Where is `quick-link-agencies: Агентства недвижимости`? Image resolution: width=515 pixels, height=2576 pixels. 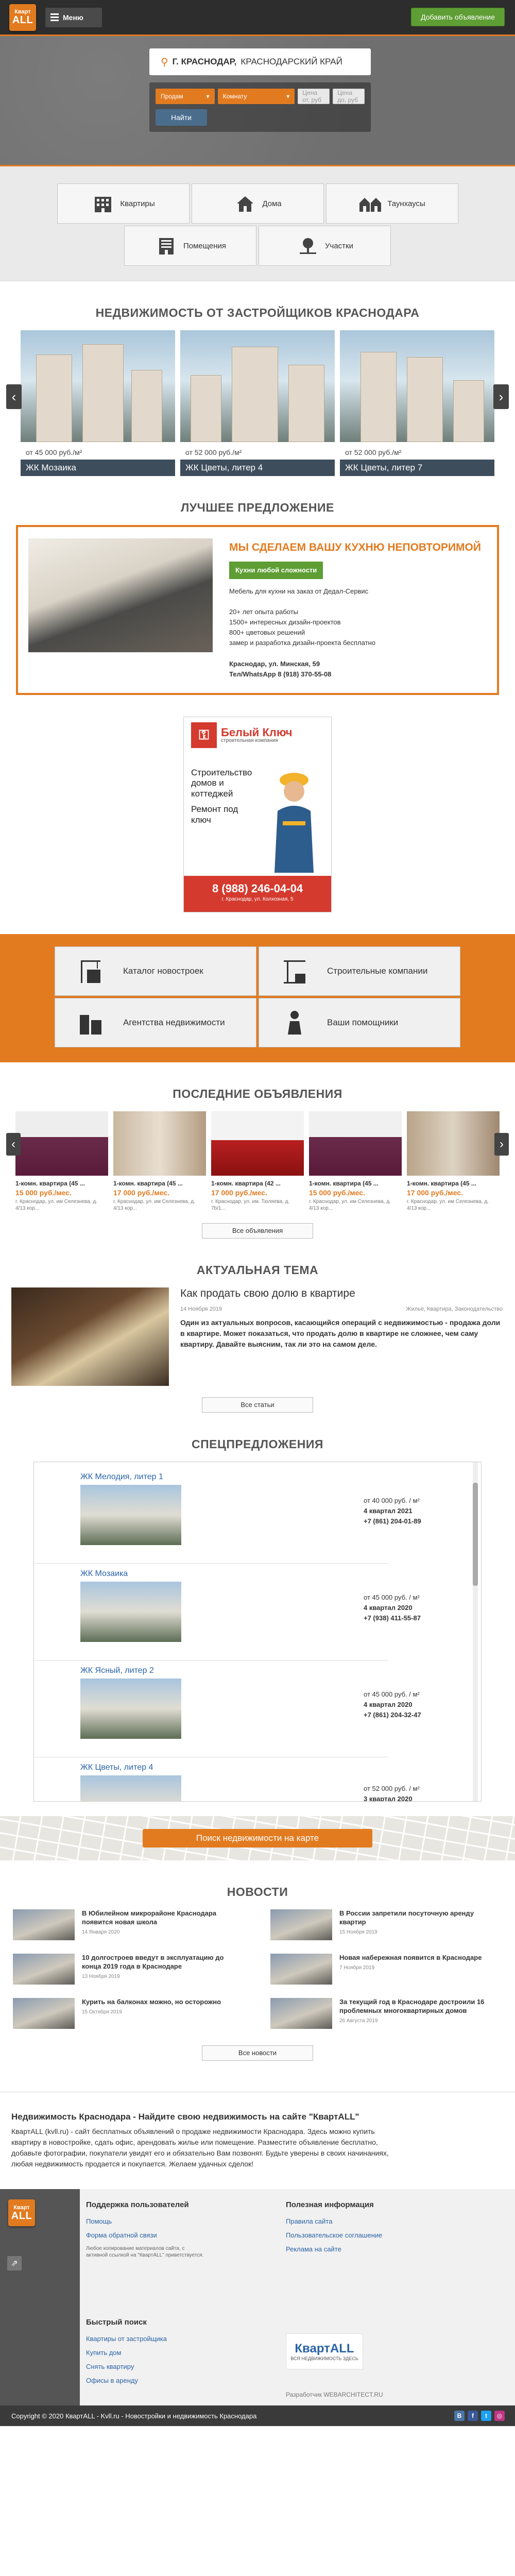 quick-link-agencies: Агентства недвижимости is located at coordinates (155, 1022).